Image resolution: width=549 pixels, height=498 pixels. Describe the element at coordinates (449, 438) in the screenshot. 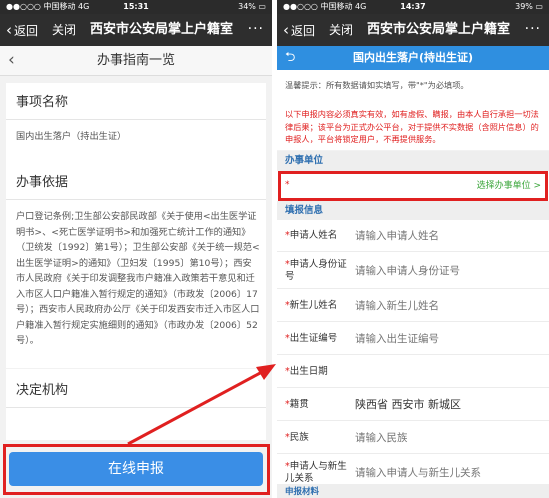

I see `ethnicity-input` at that location.